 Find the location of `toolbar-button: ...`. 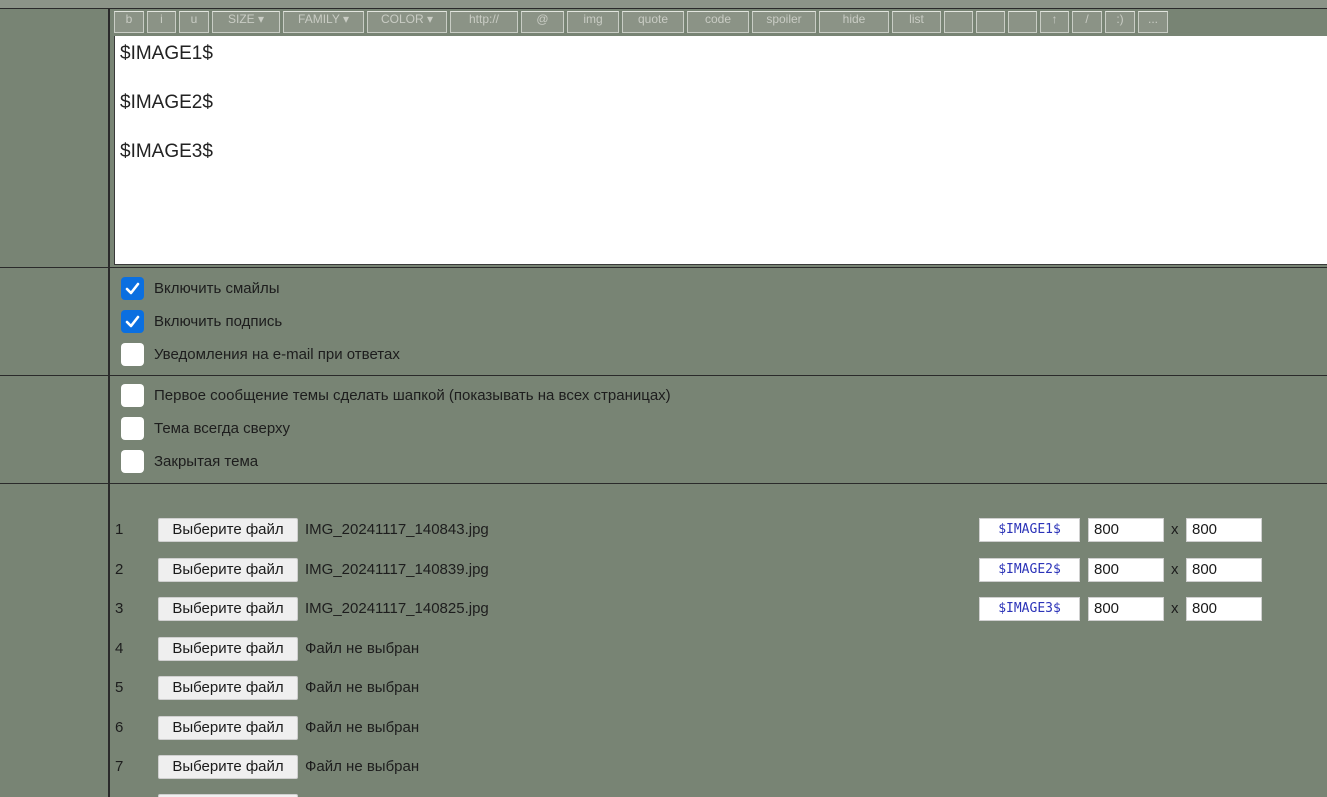

toolbar-button: ... is located at coordinates (1153, 22).